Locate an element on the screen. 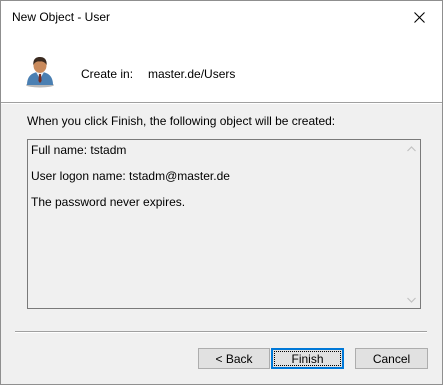 This screenshot has height=385, width=443. chevron-down-icon is located at coordinates (411, 300).